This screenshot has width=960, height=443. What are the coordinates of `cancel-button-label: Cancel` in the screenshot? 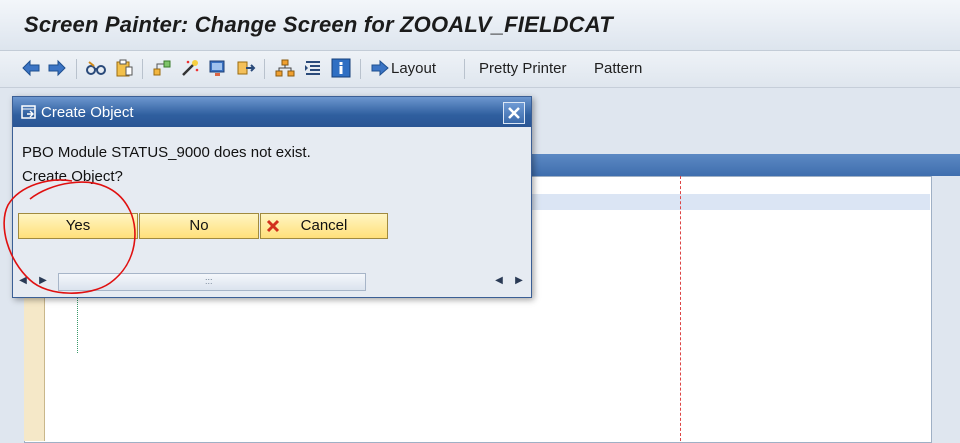 It's located at (324, 225).